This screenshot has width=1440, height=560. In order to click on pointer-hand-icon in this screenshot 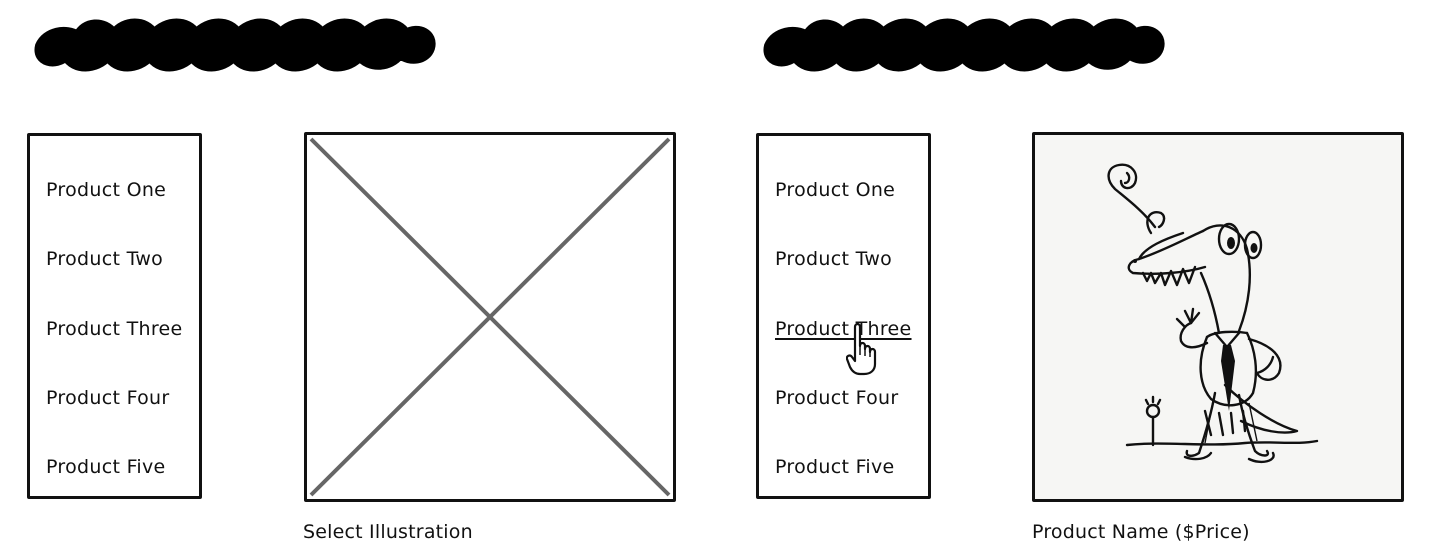, I will do `click(861, 349)`.